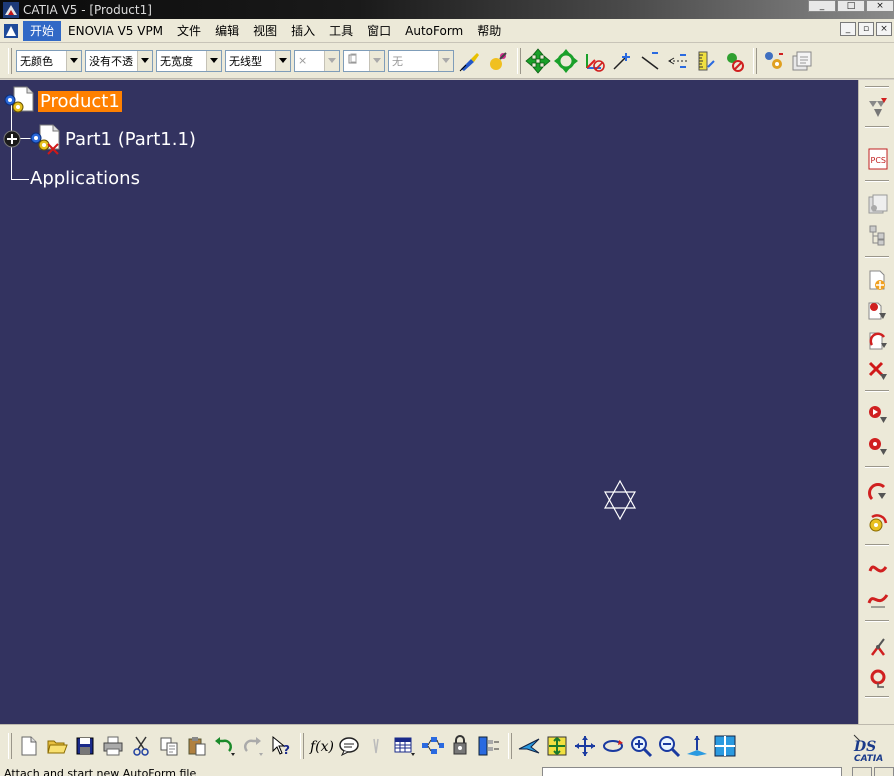  I want to click on fix-icon, so click(878, 447).